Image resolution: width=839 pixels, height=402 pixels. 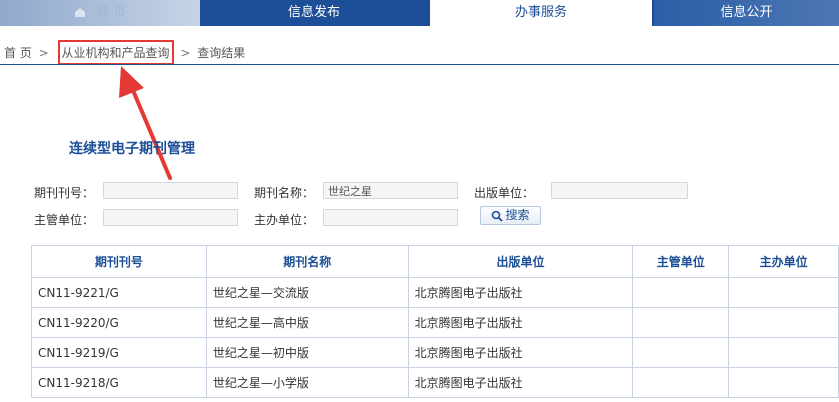 I want to click on search-button-label: 搜索, so click(x=517, y=215).